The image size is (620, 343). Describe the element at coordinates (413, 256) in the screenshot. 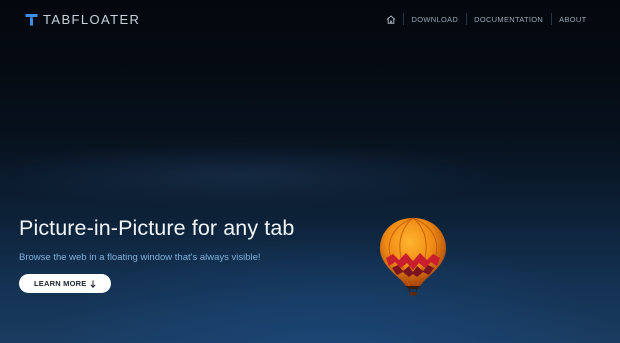

I see `hot-air-balloon-image` at that location.